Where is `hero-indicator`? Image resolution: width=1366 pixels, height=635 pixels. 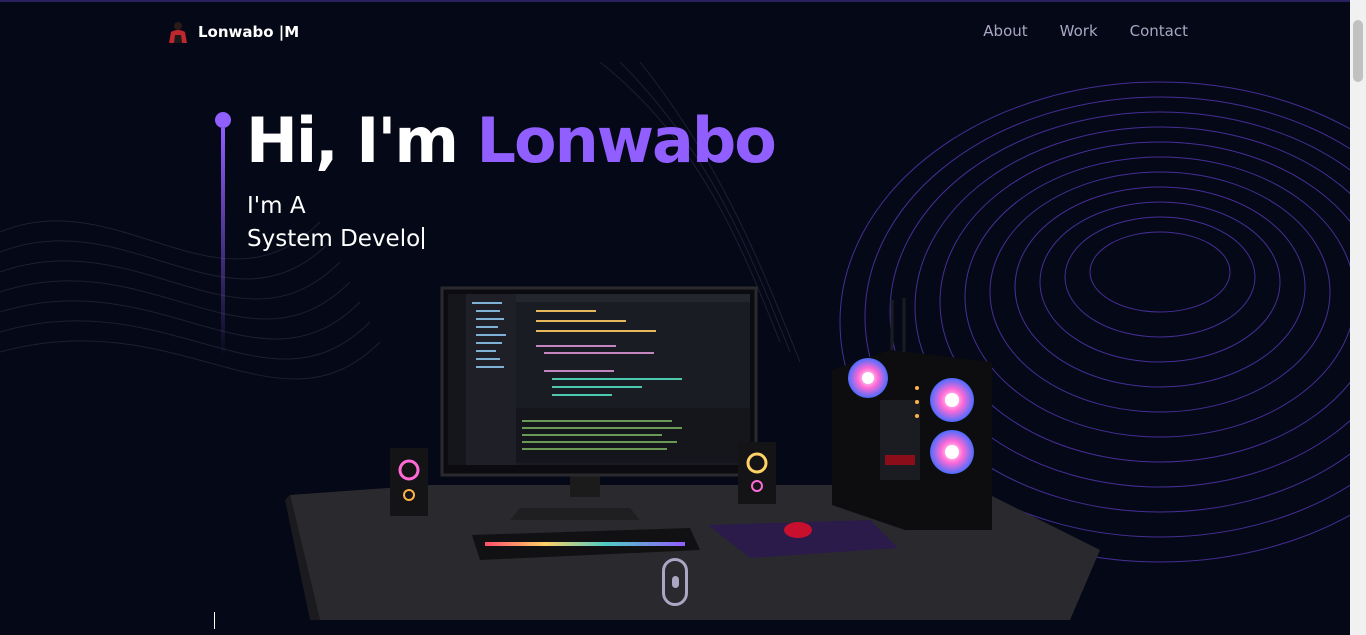 hero-indicator is located at coordinates (223, 235).